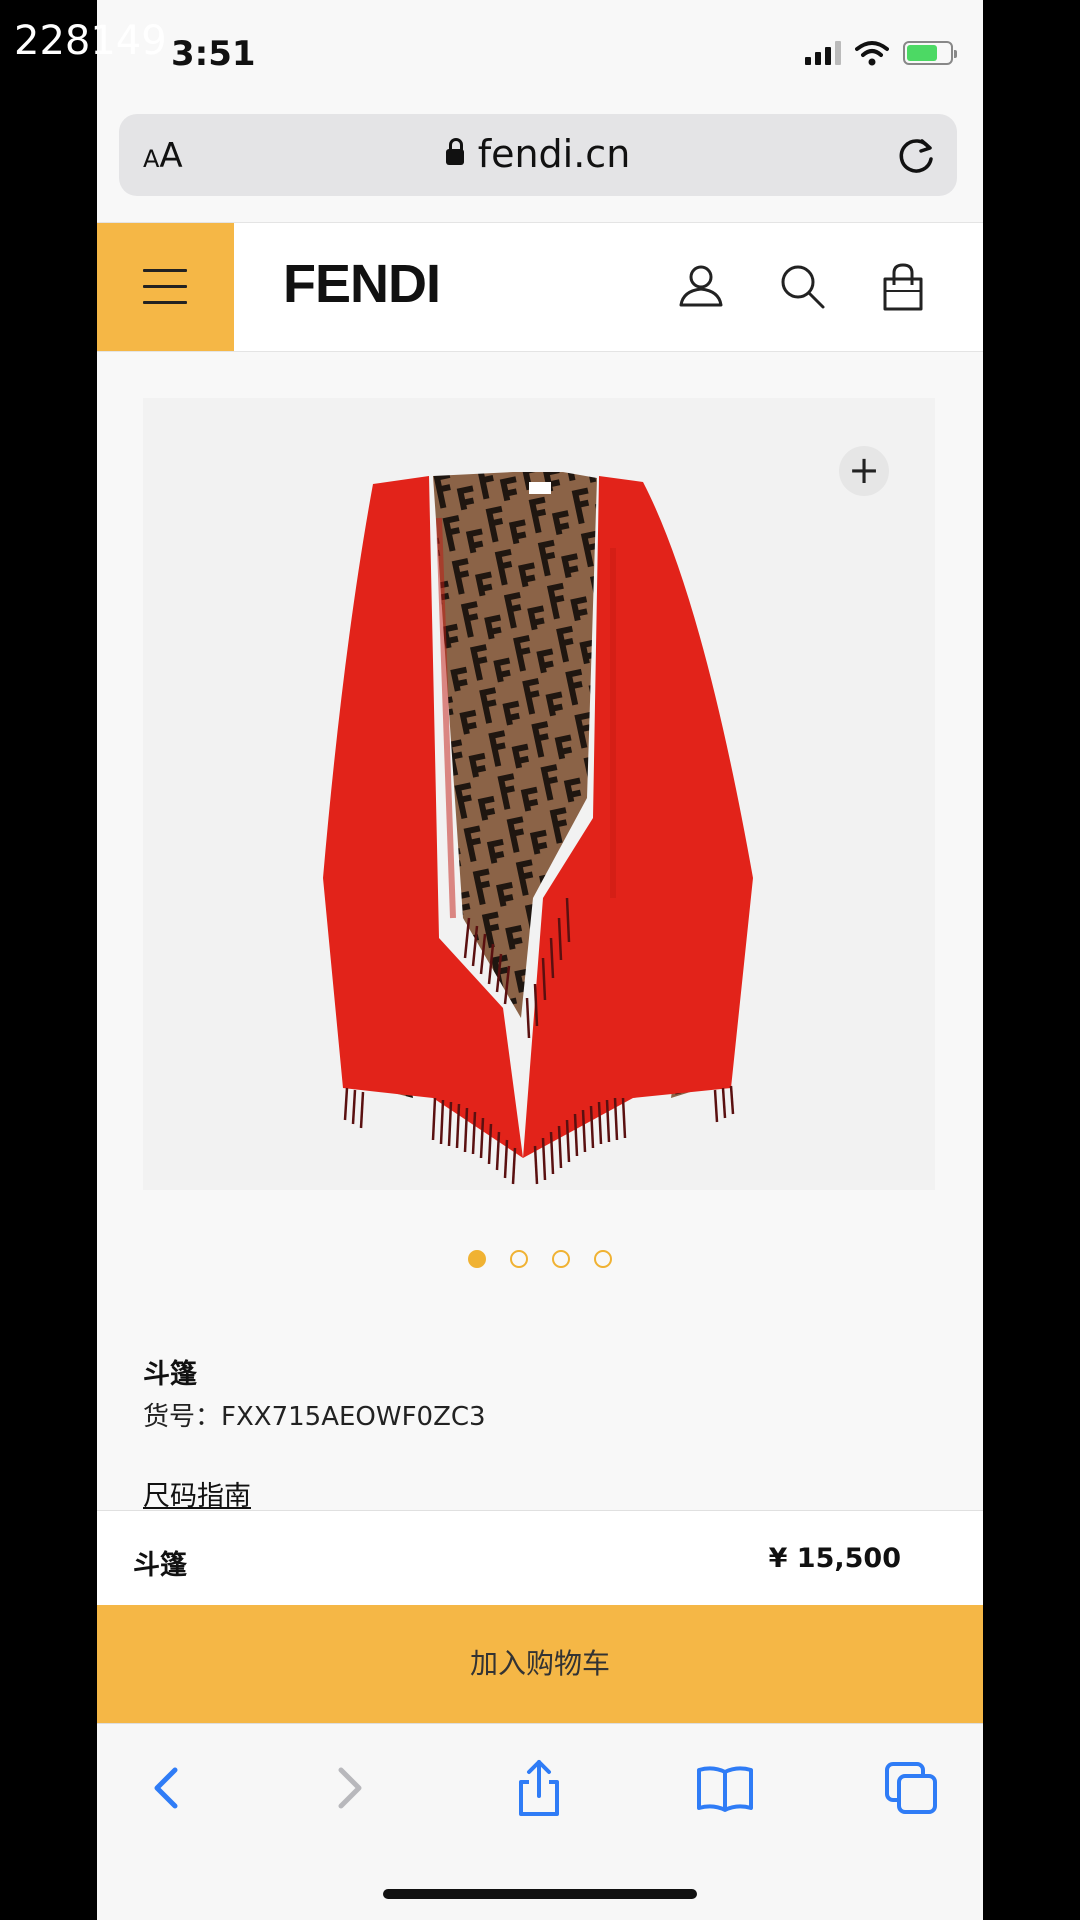 The height and width of the screenshot is (1920, 1080). I want to click on forward-icon, so click(350, 1788).